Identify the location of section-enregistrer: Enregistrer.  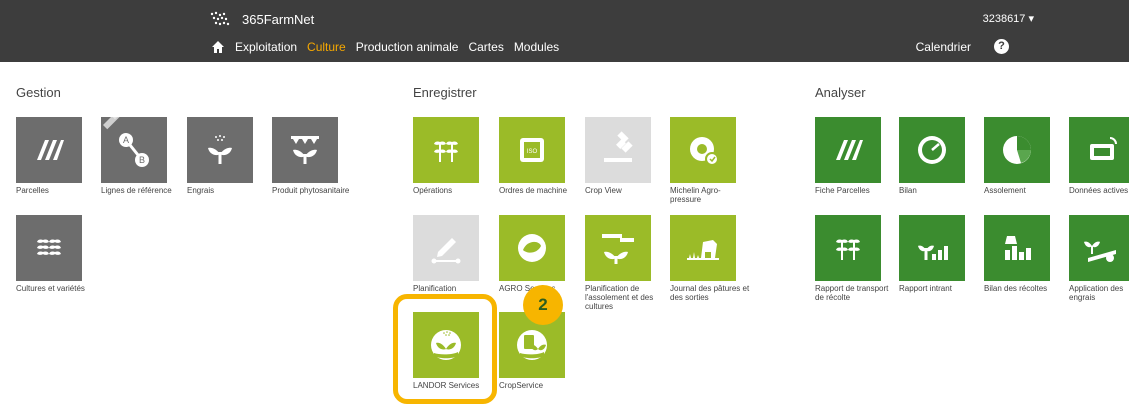
(445, 92).